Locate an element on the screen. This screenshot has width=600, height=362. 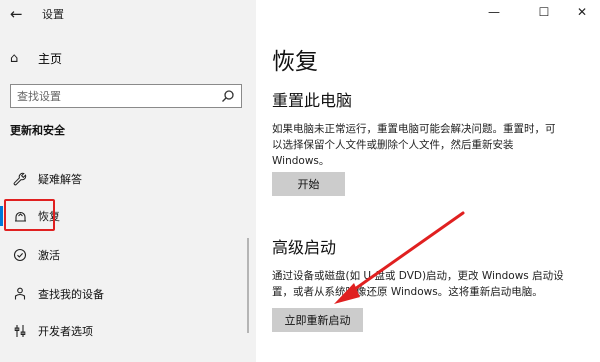
maximize-button: ☐ is located at coordinates (544, 12).